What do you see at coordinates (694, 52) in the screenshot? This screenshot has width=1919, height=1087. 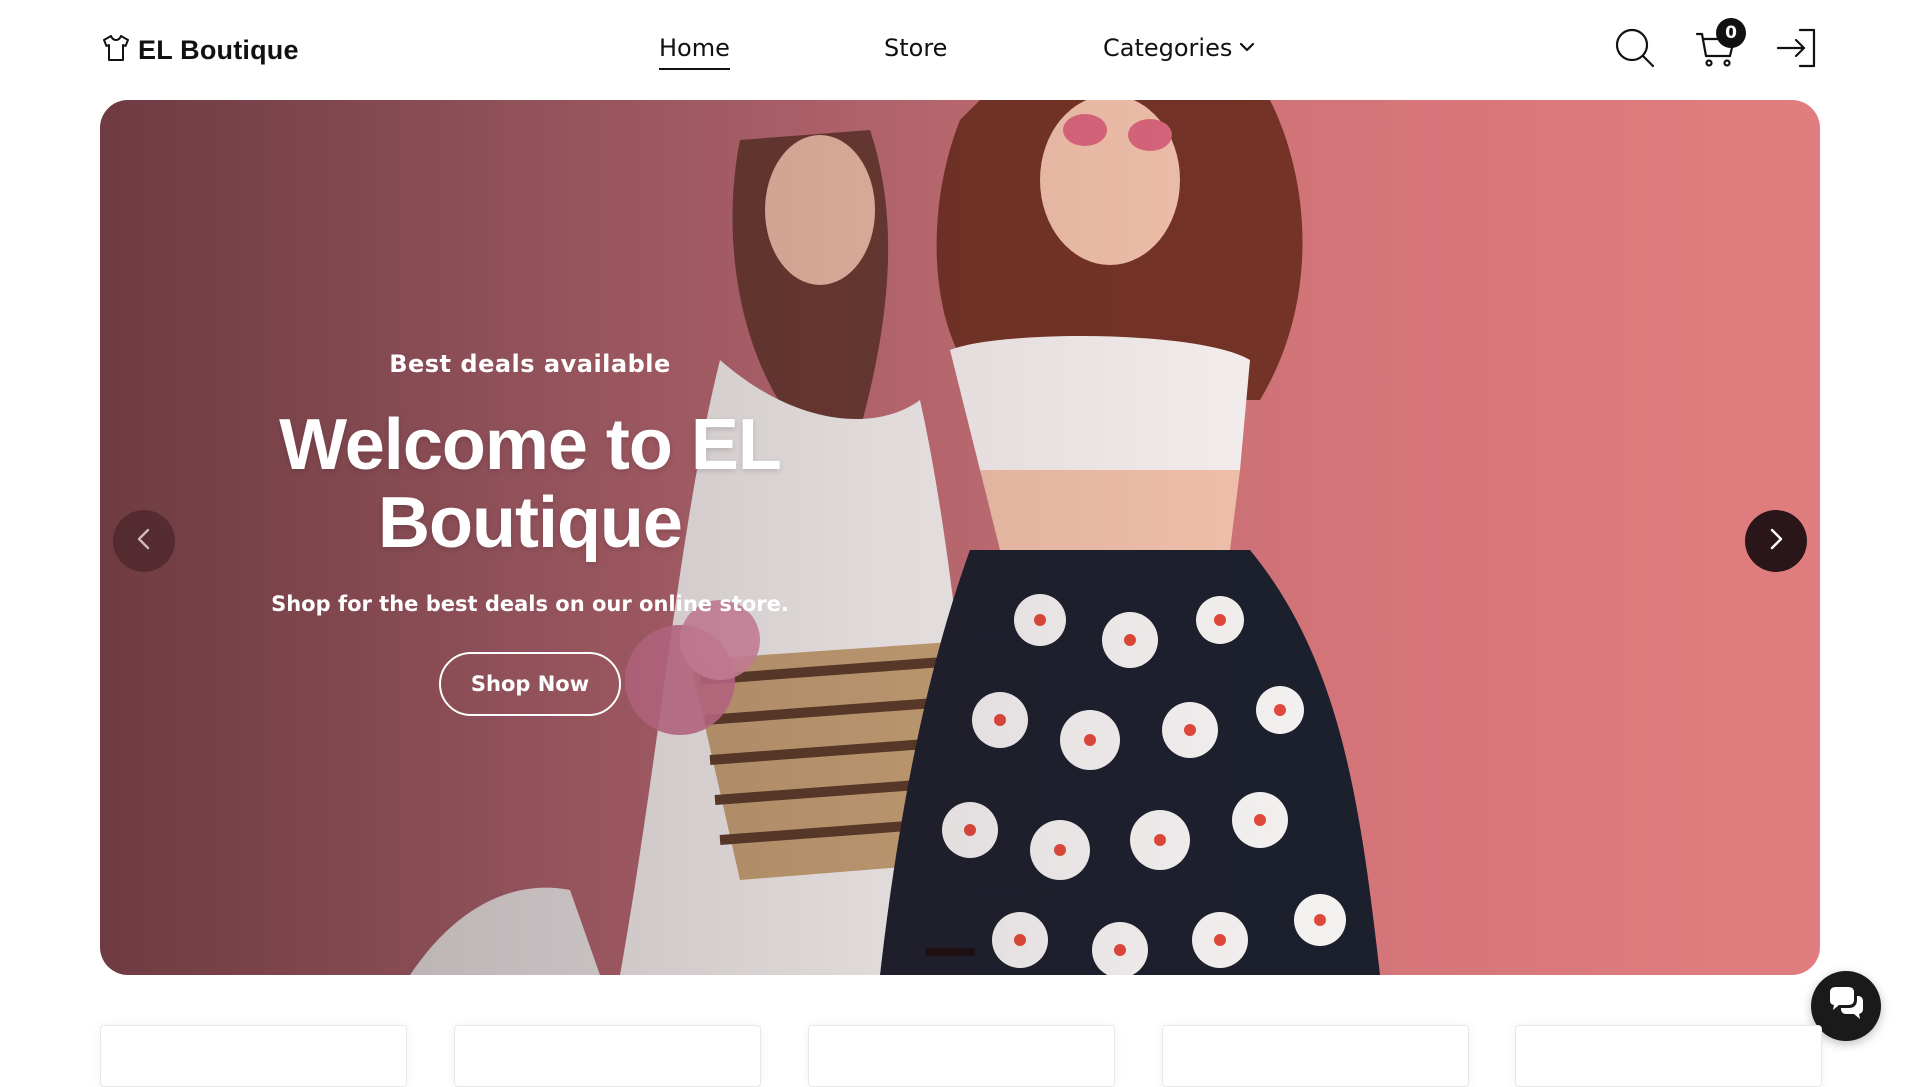 I see `nav-home: Home` at bounding box center [694, 52].